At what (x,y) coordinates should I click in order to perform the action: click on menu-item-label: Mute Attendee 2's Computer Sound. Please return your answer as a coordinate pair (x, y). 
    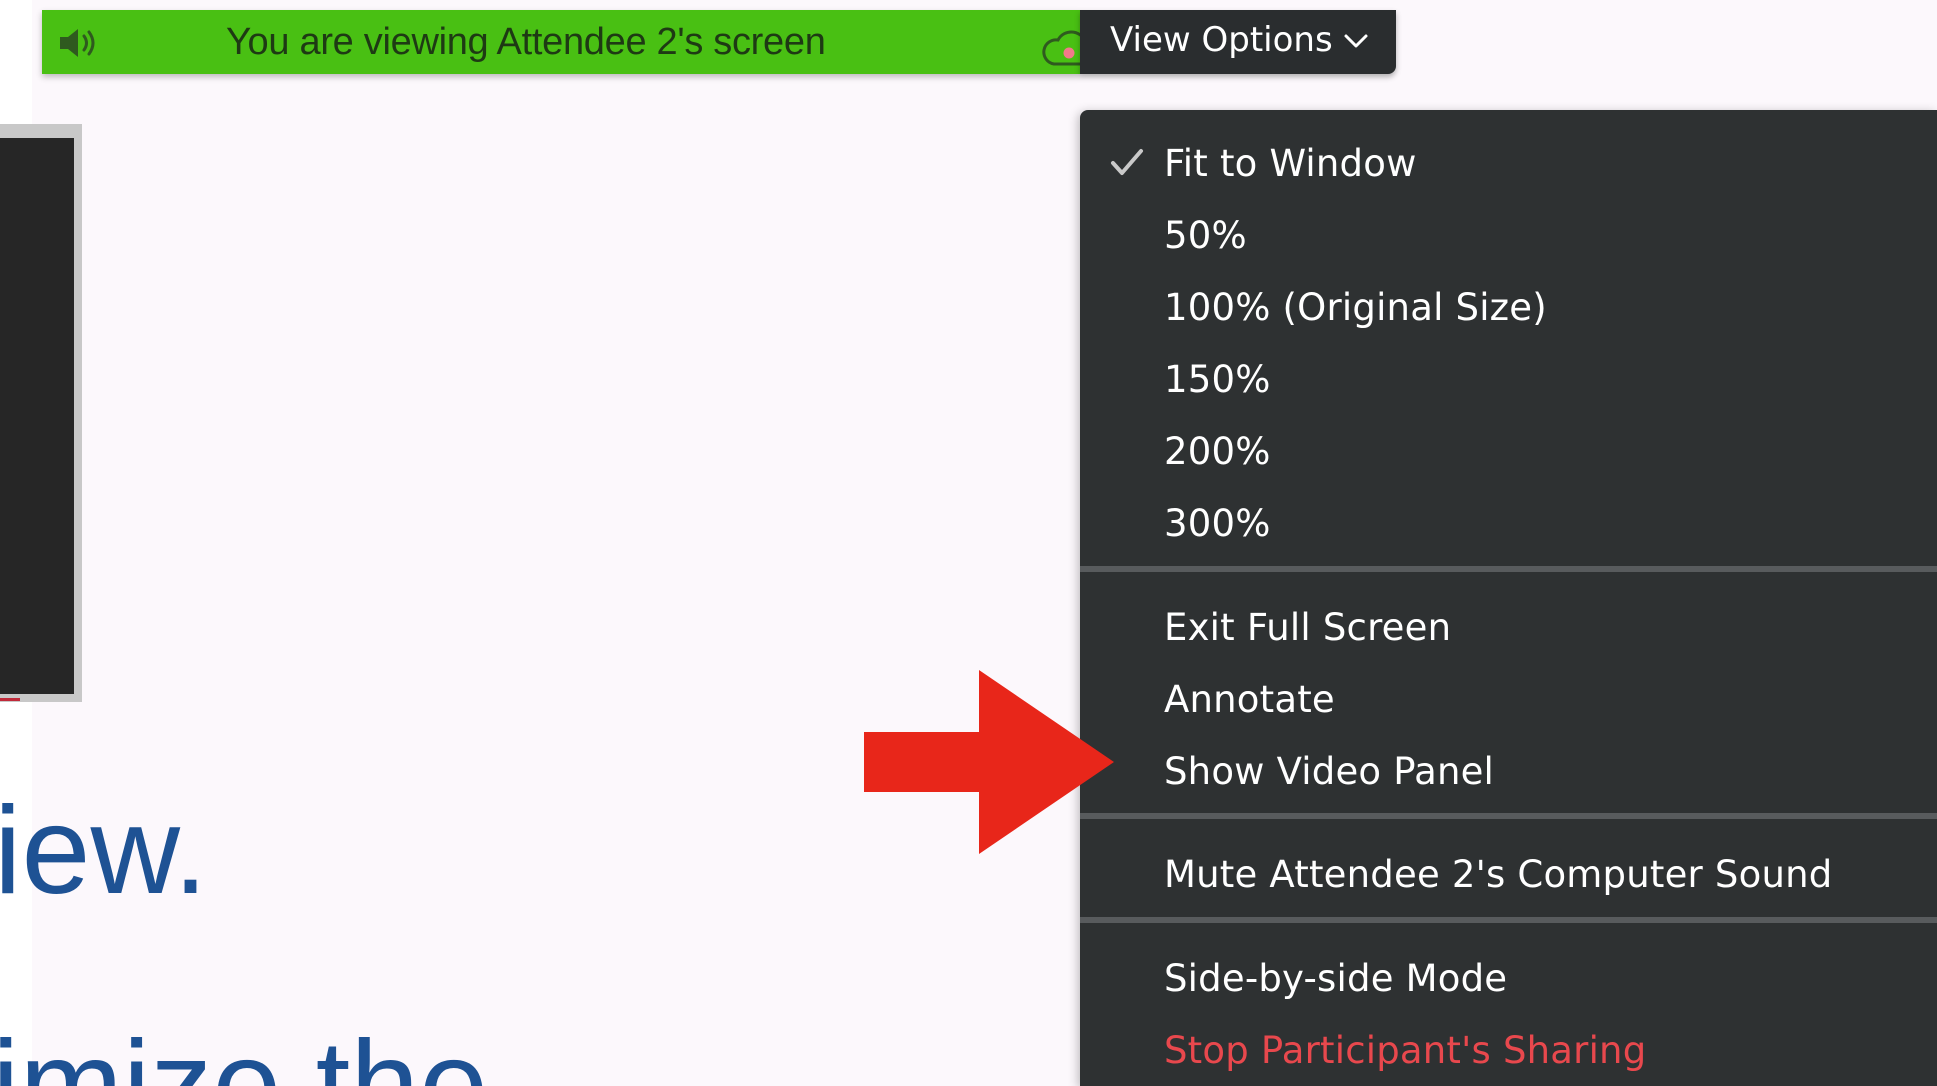
    Looking at the image, I should click on (1498, 874).